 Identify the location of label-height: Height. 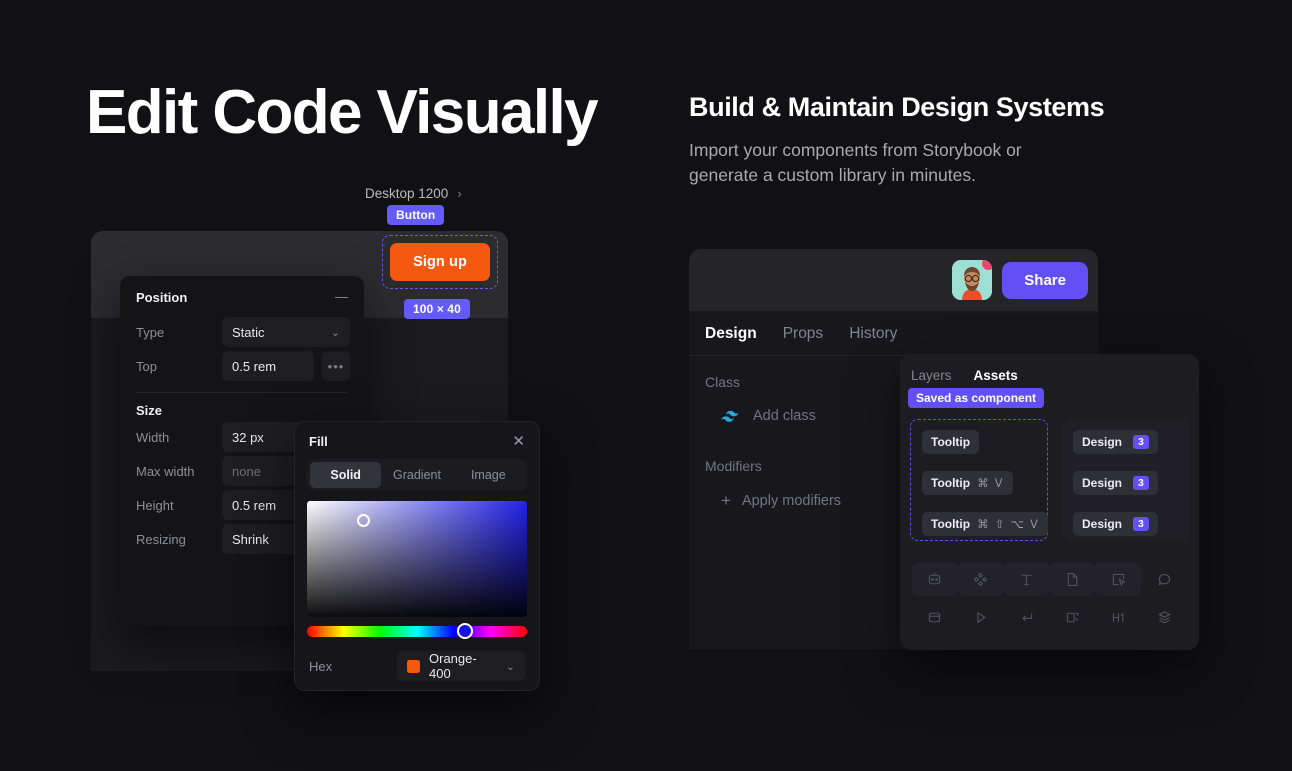
(155, 505).